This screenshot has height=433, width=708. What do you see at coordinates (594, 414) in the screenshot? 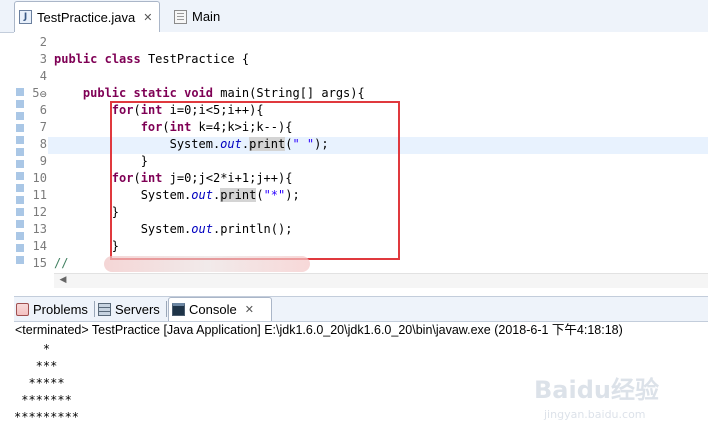
I see `watermark-url: jingyan.baidu.com` at bounding box center [594, 414].